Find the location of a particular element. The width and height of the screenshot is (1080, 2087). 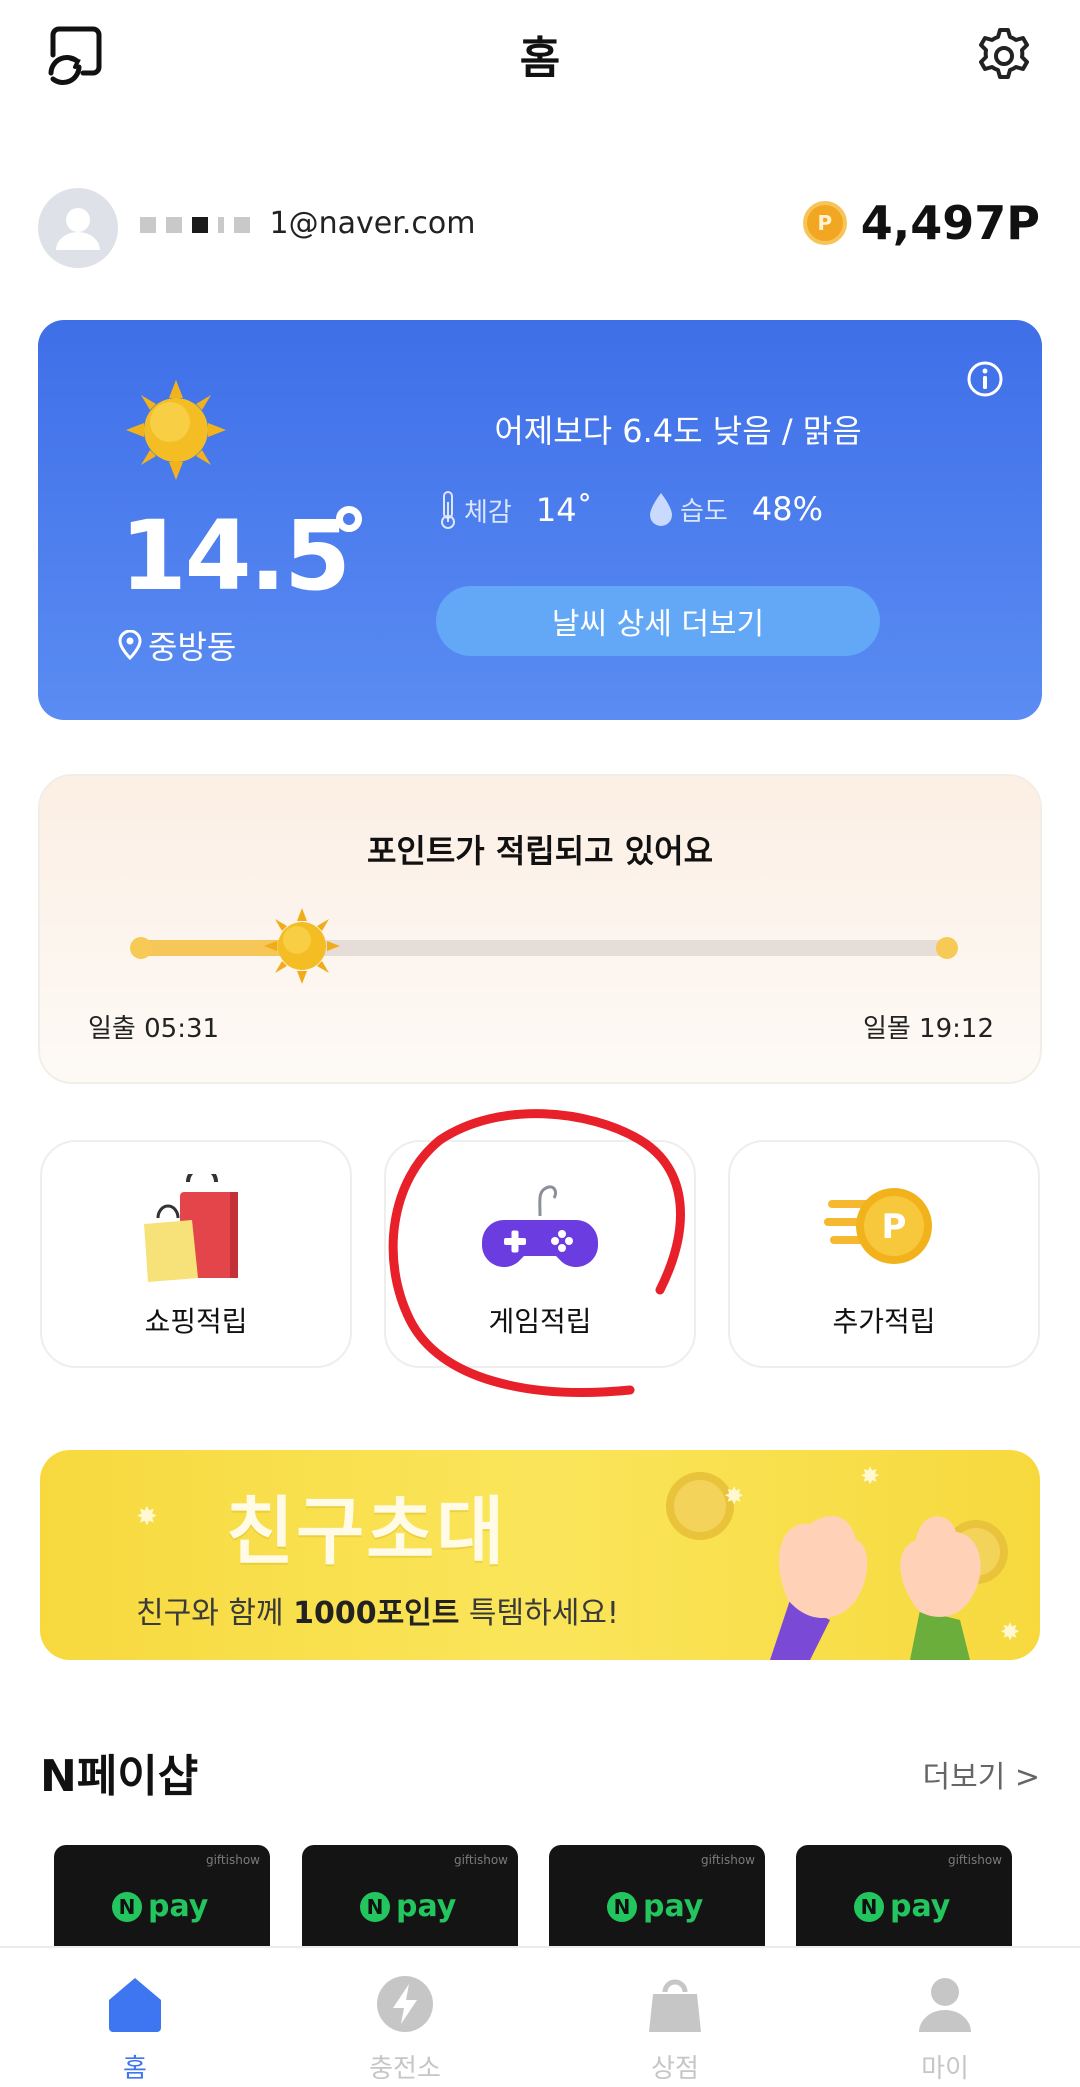

nav-charging-station: 충전소 is located at coordinates (405, 2017).